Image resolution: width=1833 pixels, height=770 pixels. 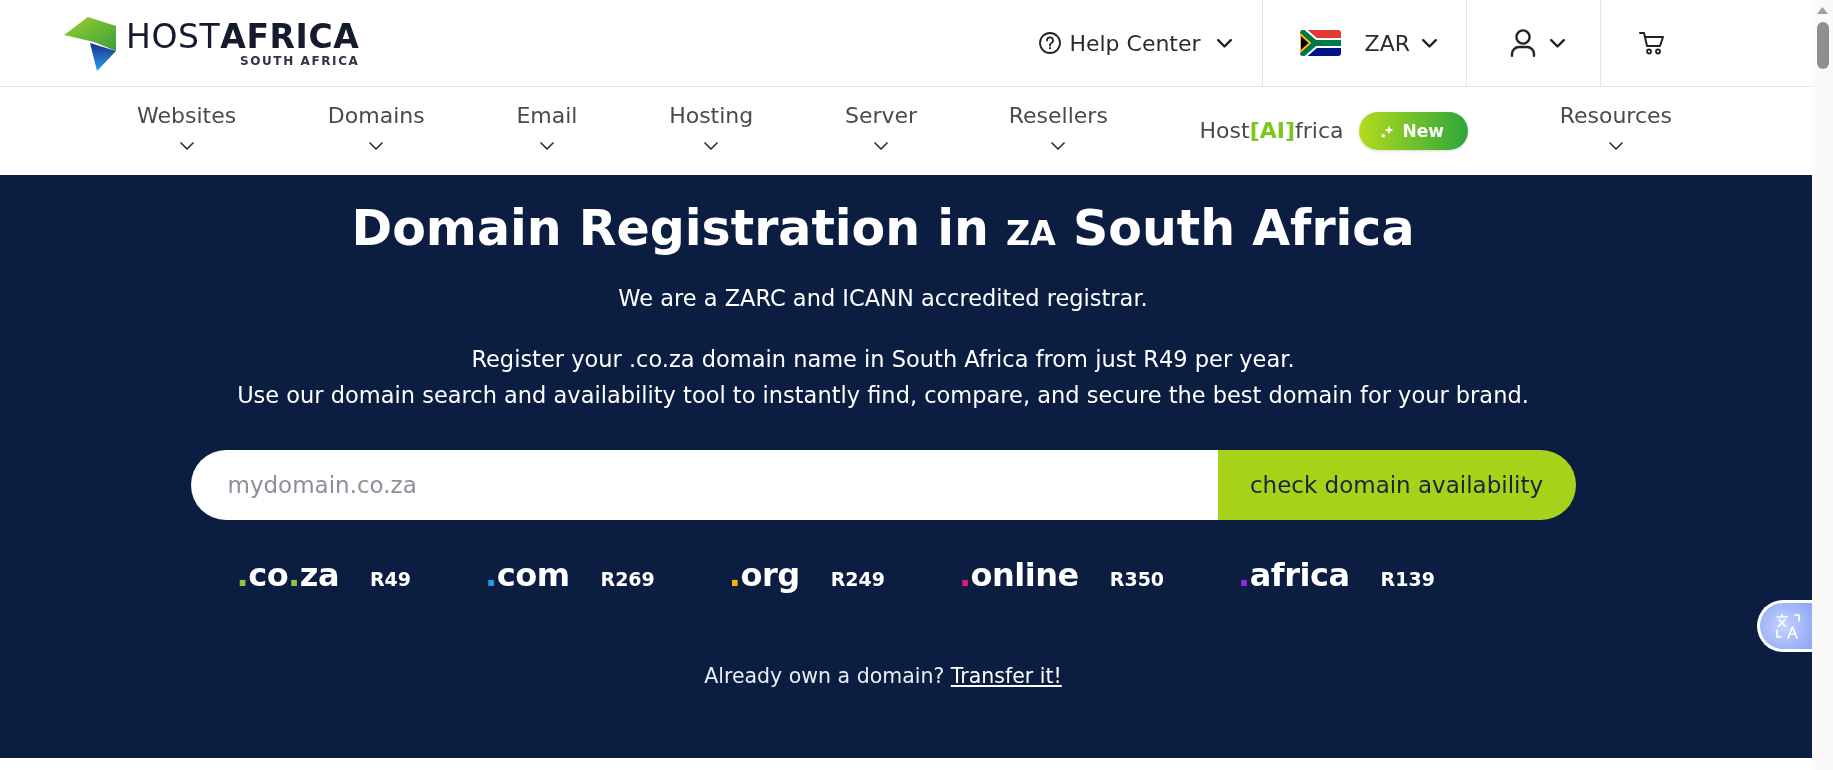 I want to click on nav-link: Hosting, so click(x=711, y=138).